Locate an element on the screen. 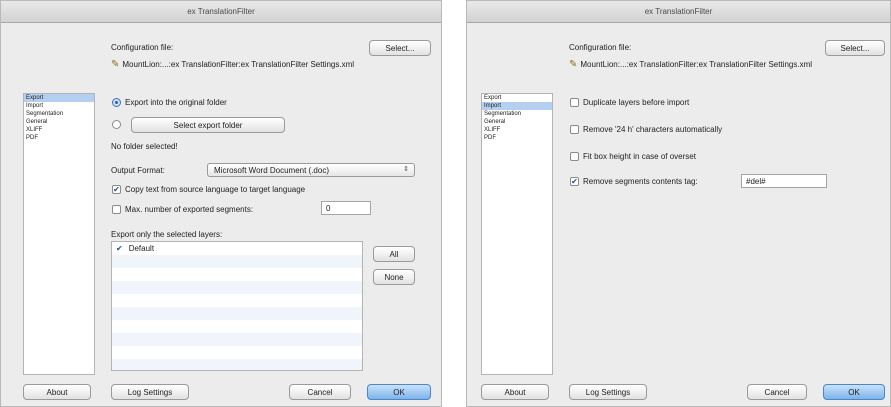 This screenshot has height=407, width=891. remove-tag-checkbox: ✔ is located at coordinates (574, 181).